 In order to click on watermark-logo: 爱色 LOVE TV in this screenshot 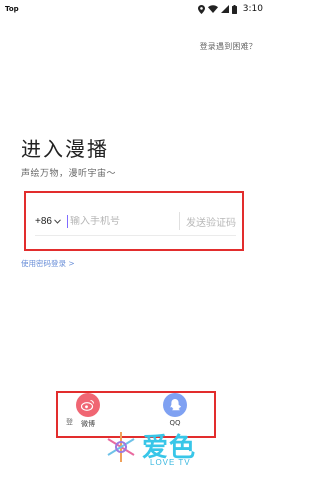, I will do `click(159, 449)`.